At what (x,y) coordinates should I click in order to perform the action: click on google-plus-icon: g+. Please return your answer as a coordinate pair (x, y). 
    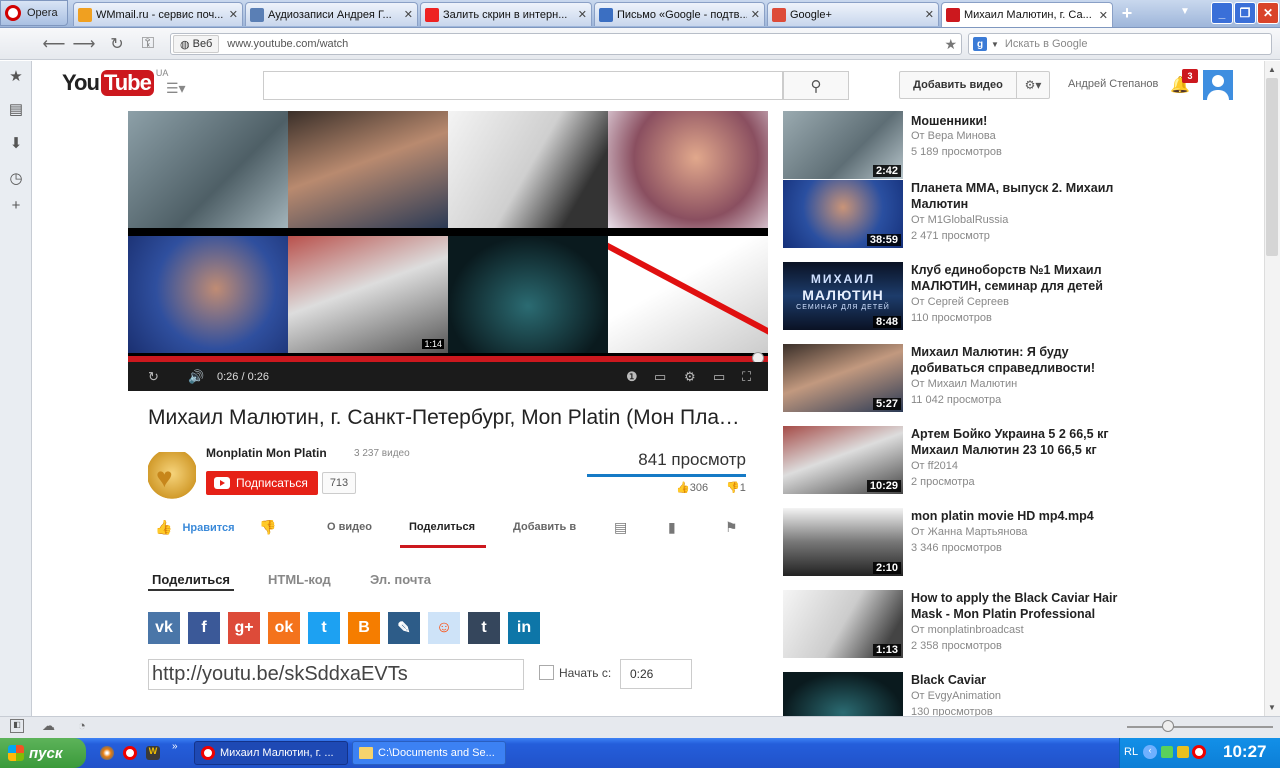
    Looking at the image, I should click on (244, 628).